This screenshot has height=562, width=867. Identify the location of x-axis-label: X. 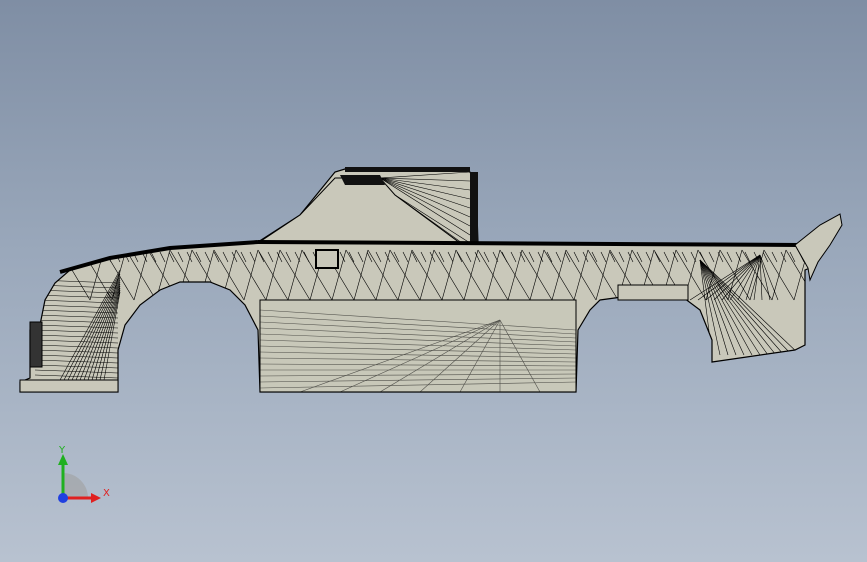
(106, 493).